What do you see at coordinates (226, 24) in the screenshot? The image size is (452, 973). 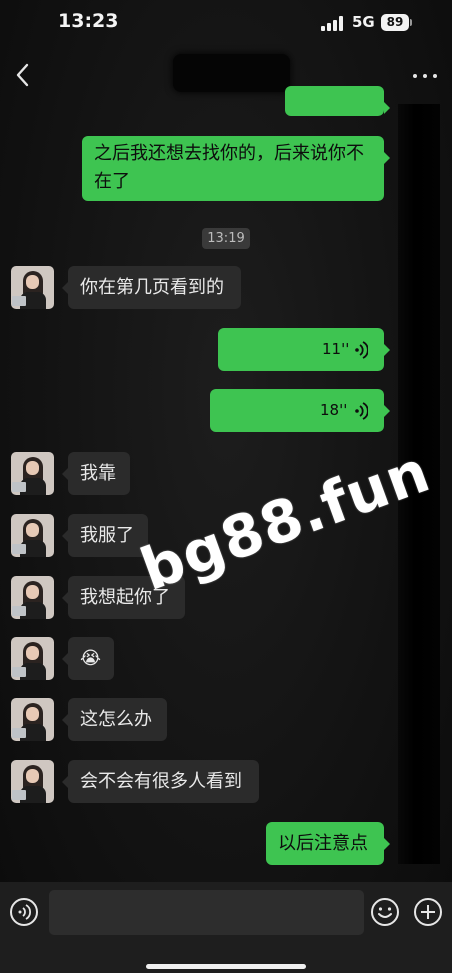 I see `status-bar: 13:23 5G 89` at bounding box center [226, 24].